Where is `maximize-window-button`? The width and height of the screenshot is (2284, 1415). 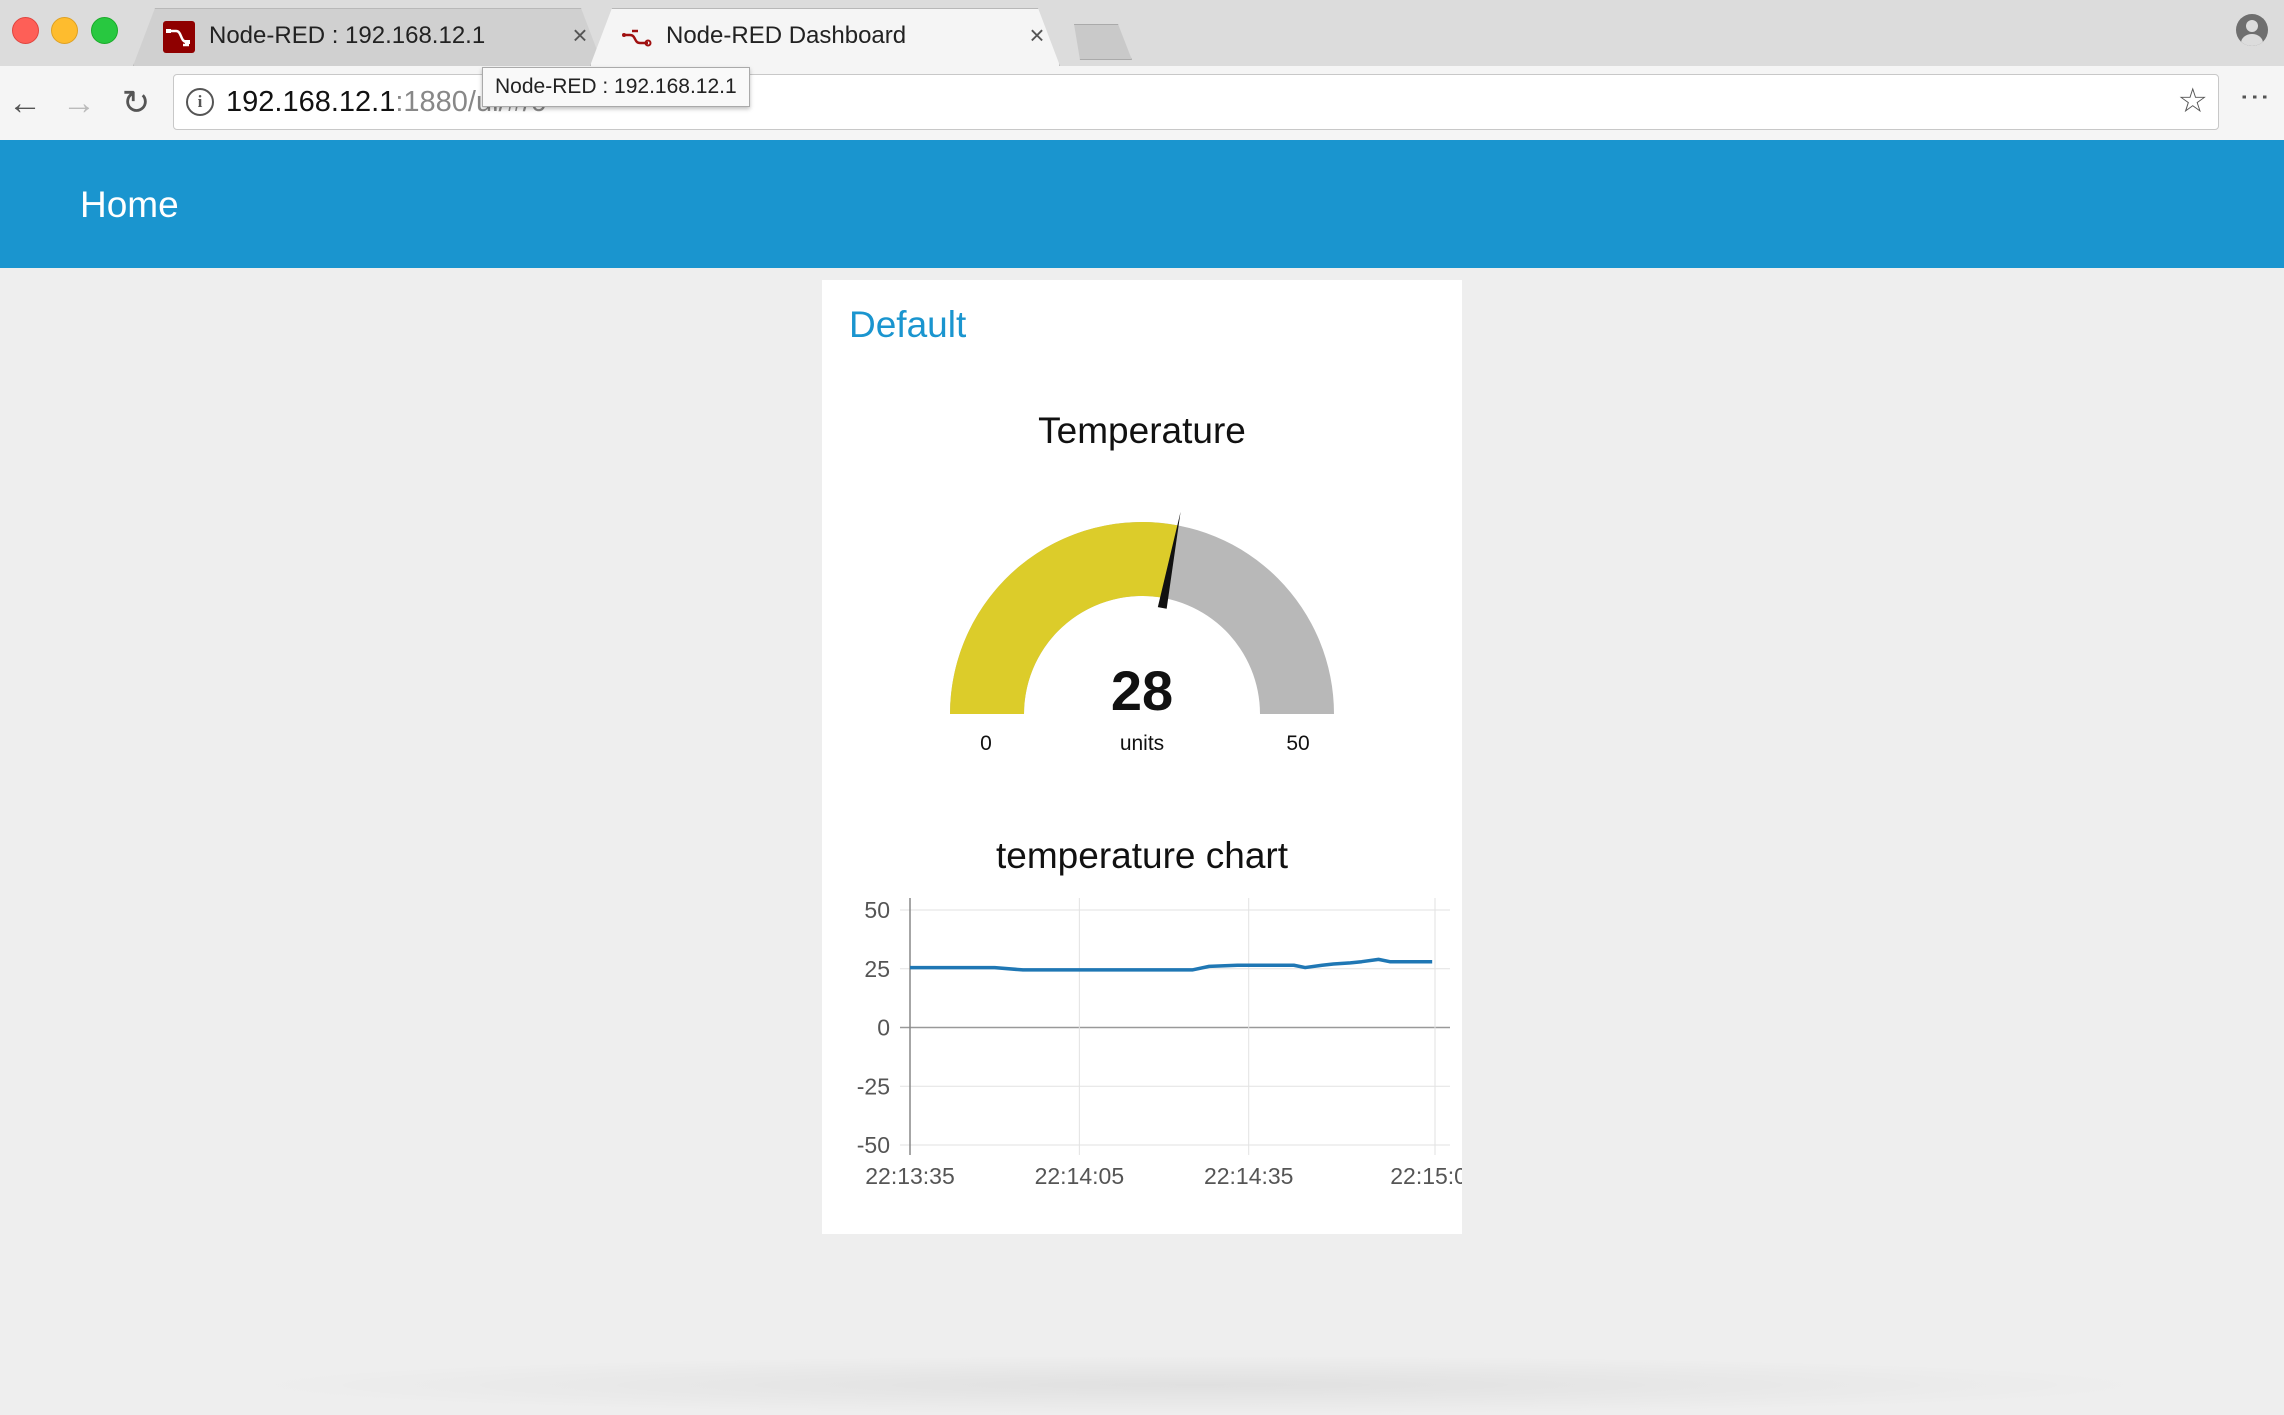
maximize-window-button is located at coordinates (104, 30).